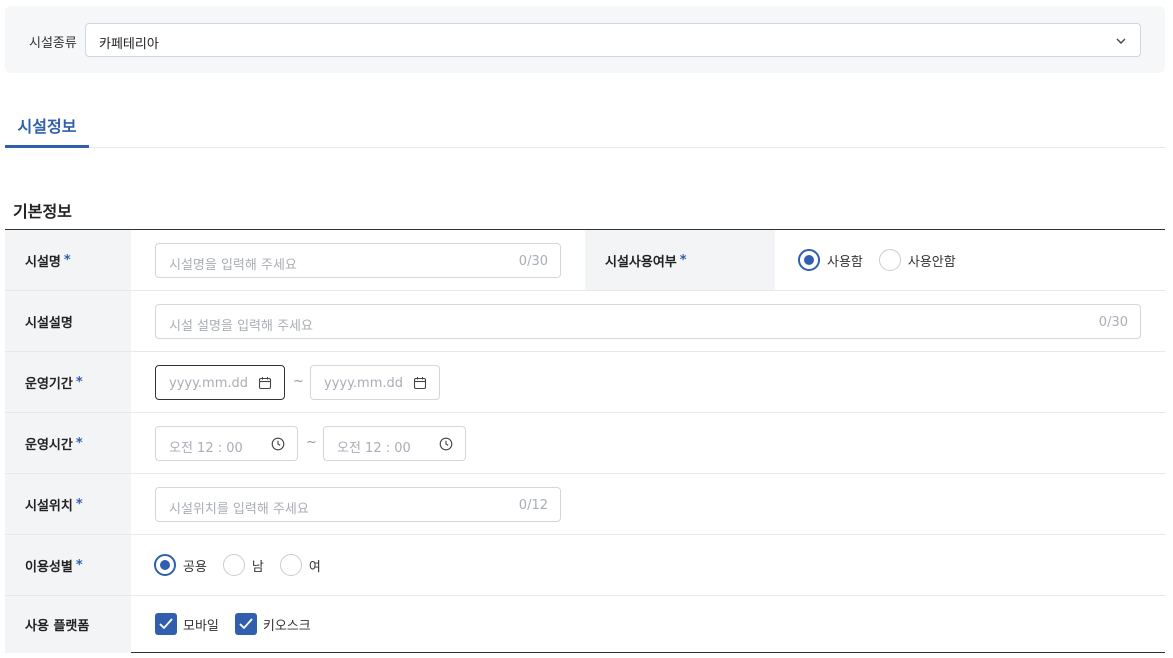  I want to click on usage-radio-yes: 사용함, so click(830, 260).